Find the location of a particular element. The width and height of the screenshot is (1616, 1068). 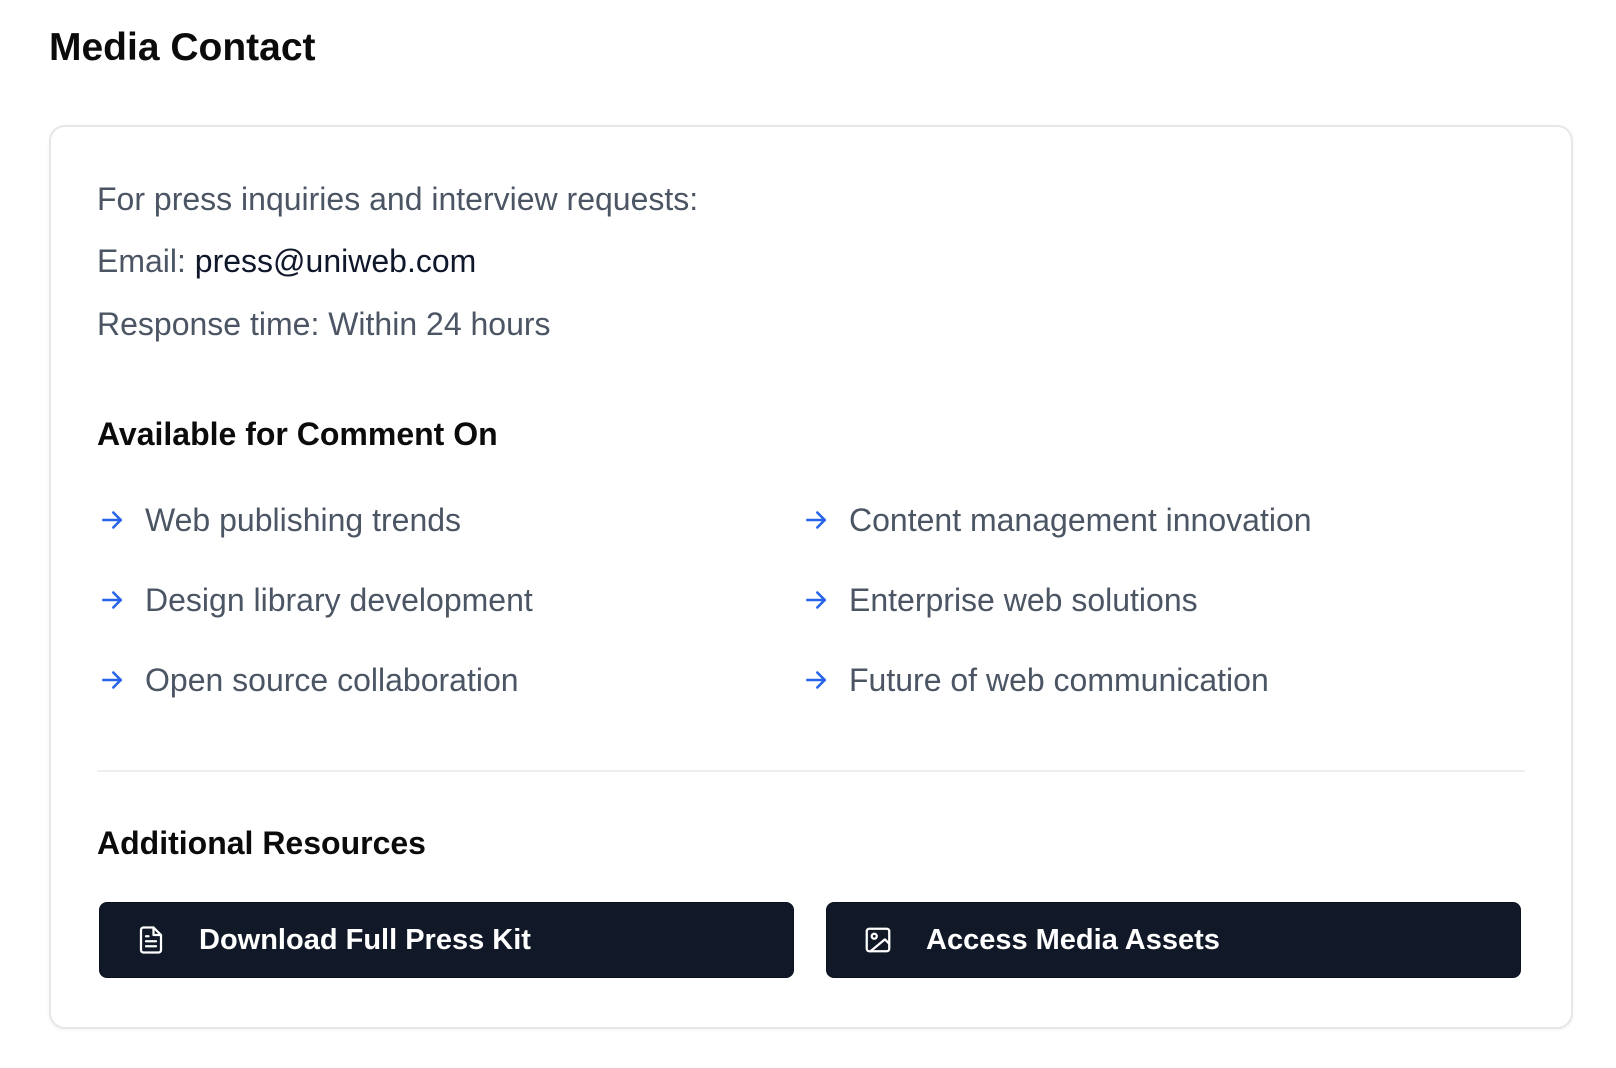

topic-label: Content management innovation is located at coordinates (1080, 520).